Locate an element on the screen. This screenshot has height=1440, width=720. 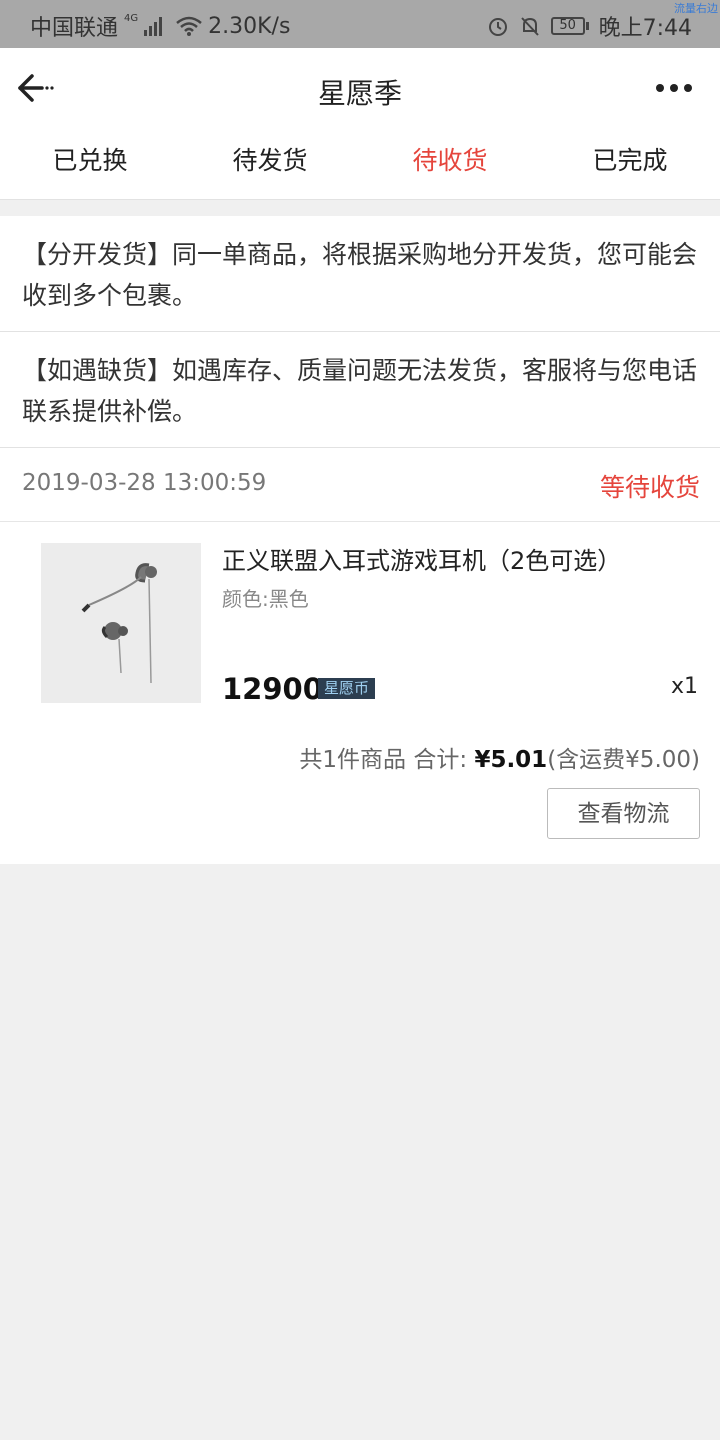
product-name: 正义联盟入耳式游戏耳机（2色可选） is located at coordinates (421, 558).